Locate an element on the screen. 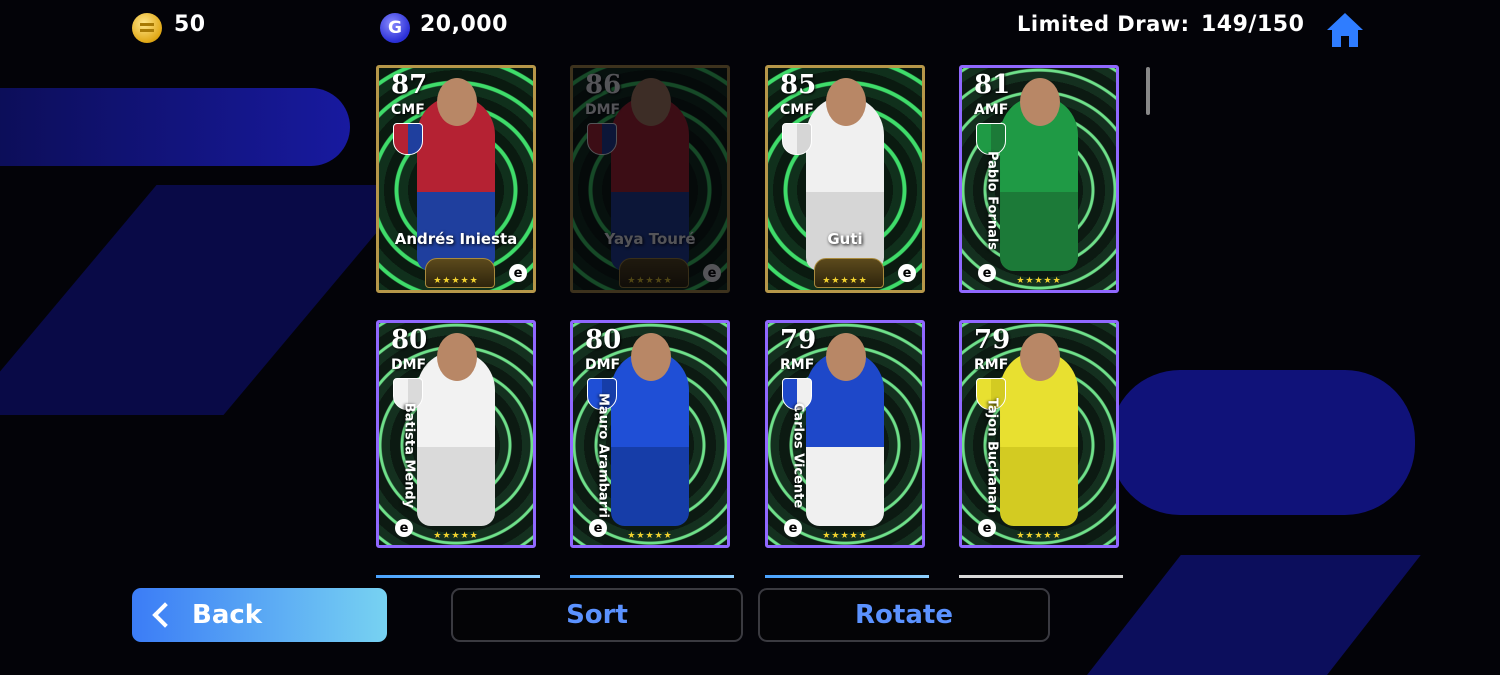 The height and width of the screenshot is (675, 1500). player-card: 79 RMF Carlos Vicente ★★★★★ e is located at coordinates (845, 434).